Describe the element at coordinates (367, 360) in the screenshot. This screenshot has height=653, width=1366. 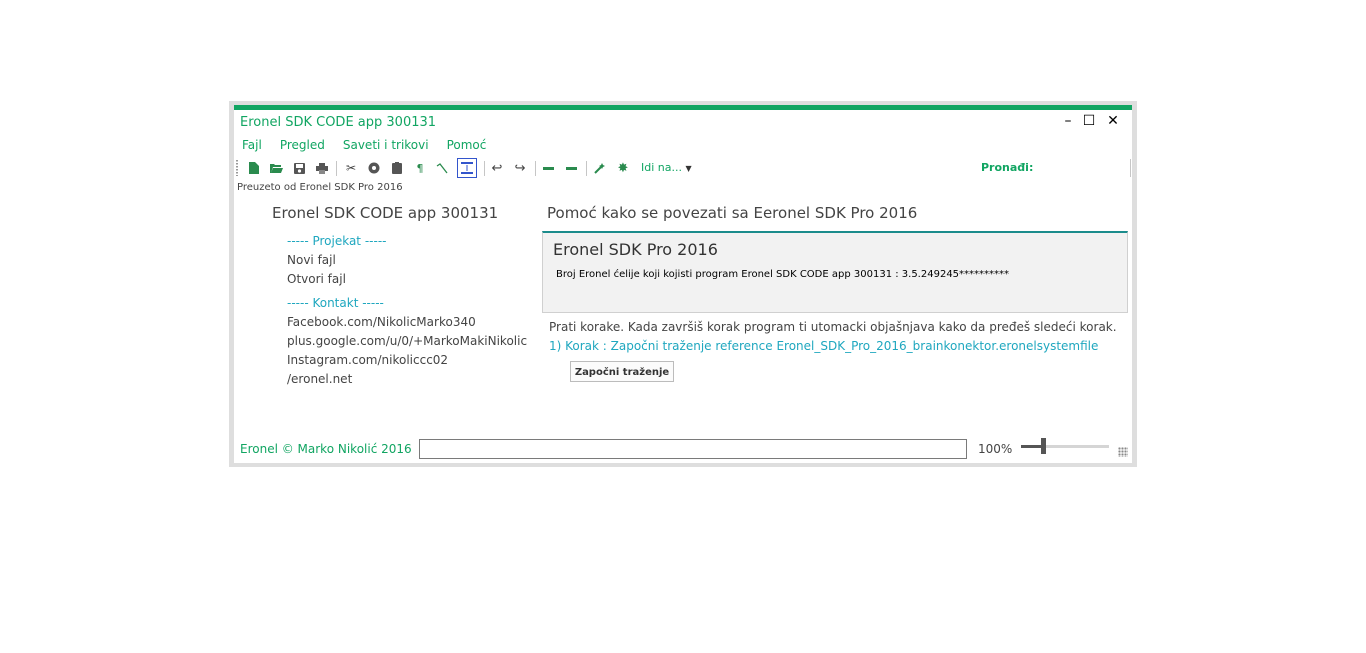
I see `link-instagram: Instagram.com/nikoliccc02` at that location.